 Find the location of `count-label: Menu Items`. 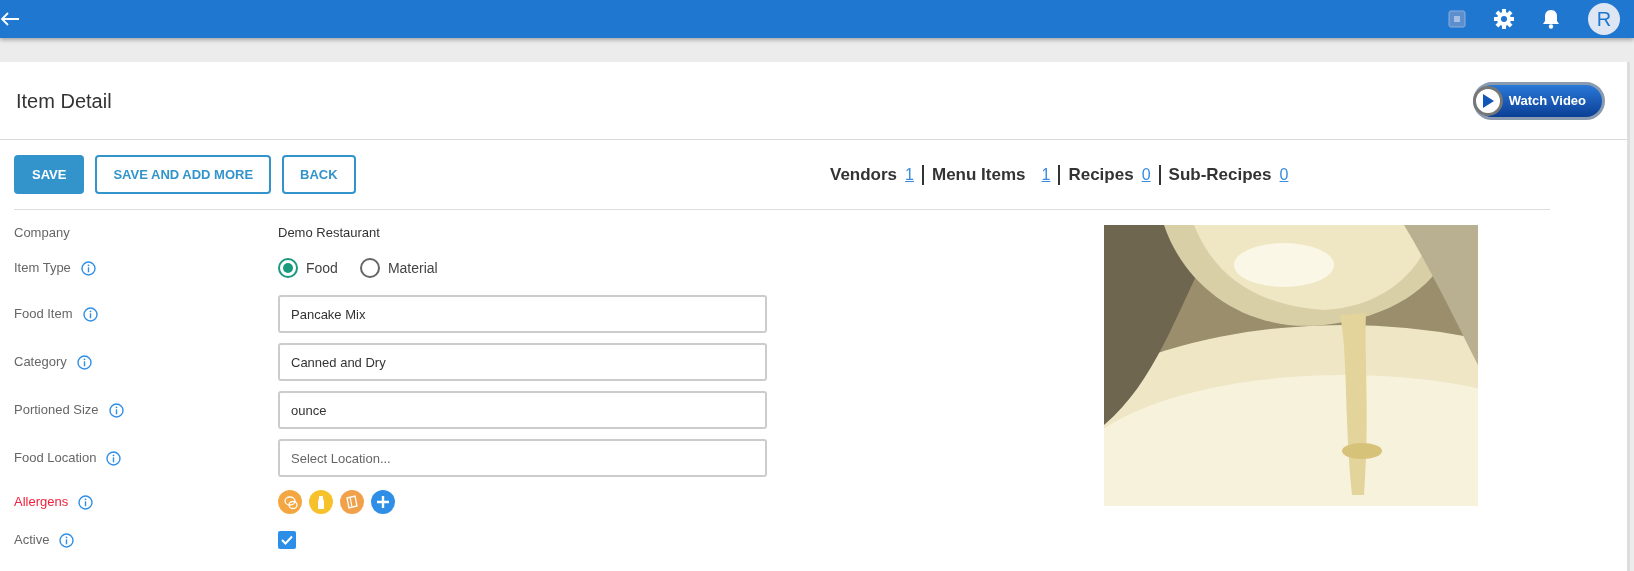

count-label: Menu Items is located at coordinates (979, 174).